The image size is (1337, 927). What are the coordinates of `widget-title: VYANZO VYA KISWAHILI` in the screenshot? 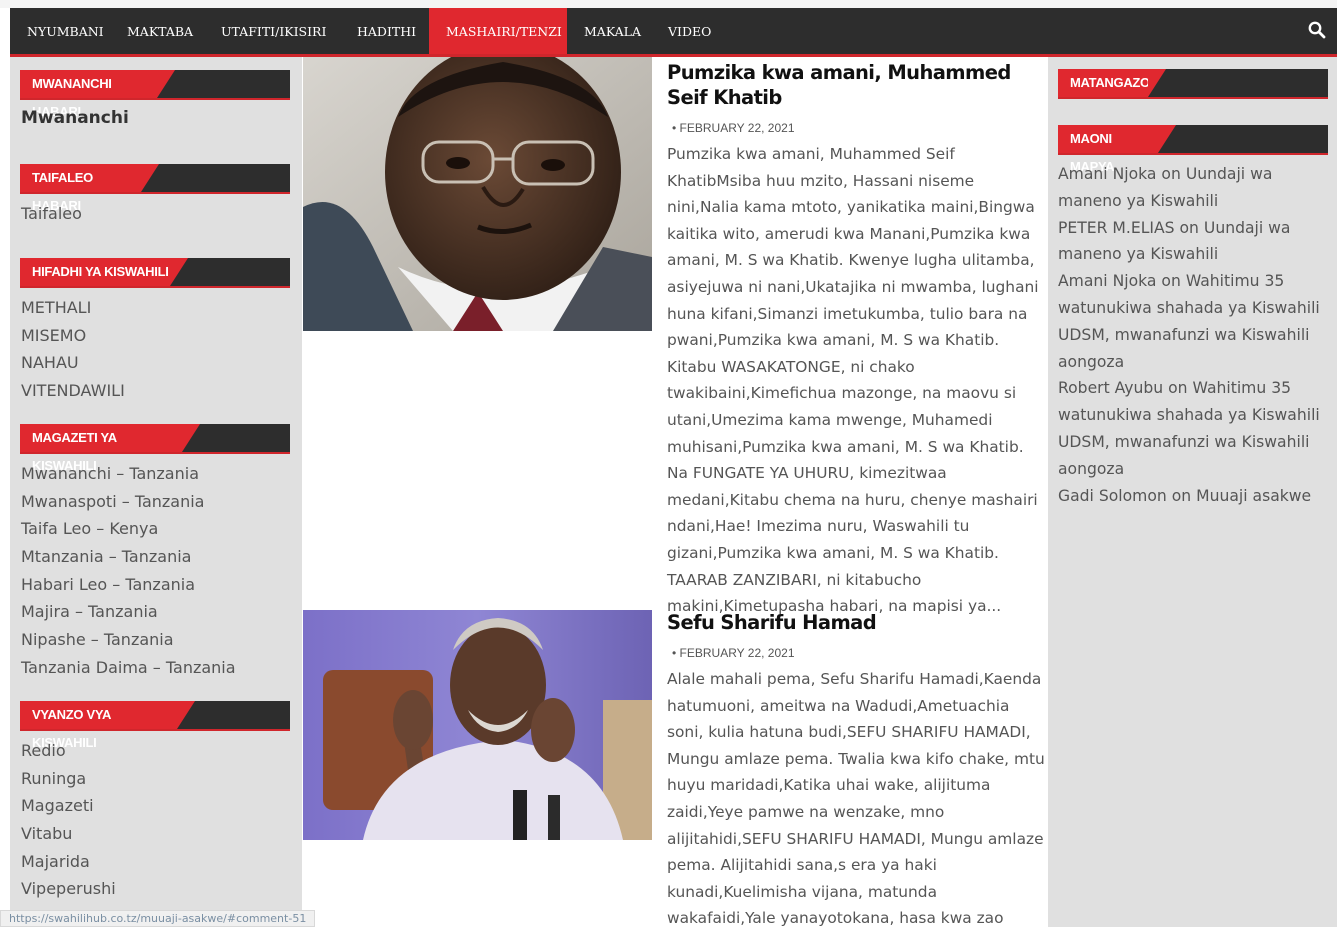 It's located at (98, 725).